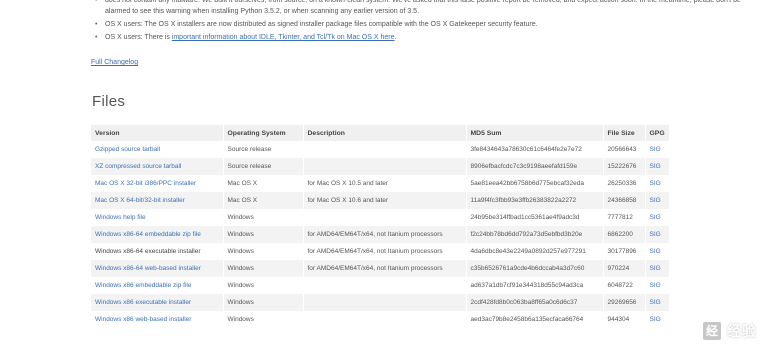  I want to click on cell-md5: 24b95be314ffbad1cc5361ae4f9adc3d, so click(535, 217).